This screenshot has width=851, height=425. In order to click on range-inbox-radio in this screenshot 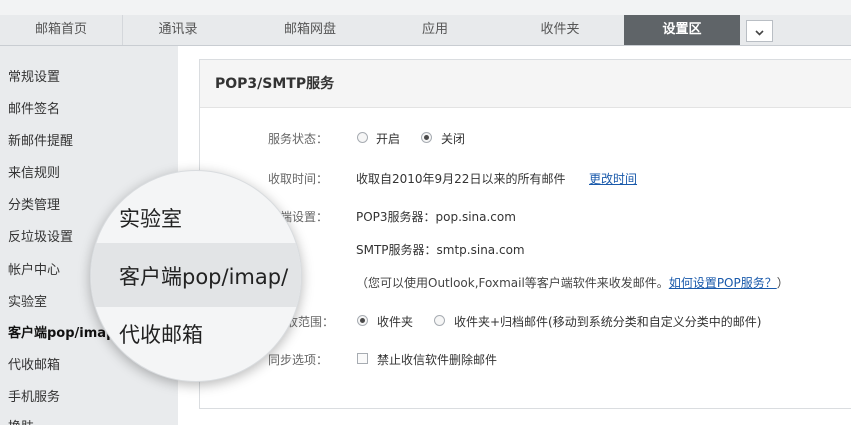, I will do `click(362, 320)`.